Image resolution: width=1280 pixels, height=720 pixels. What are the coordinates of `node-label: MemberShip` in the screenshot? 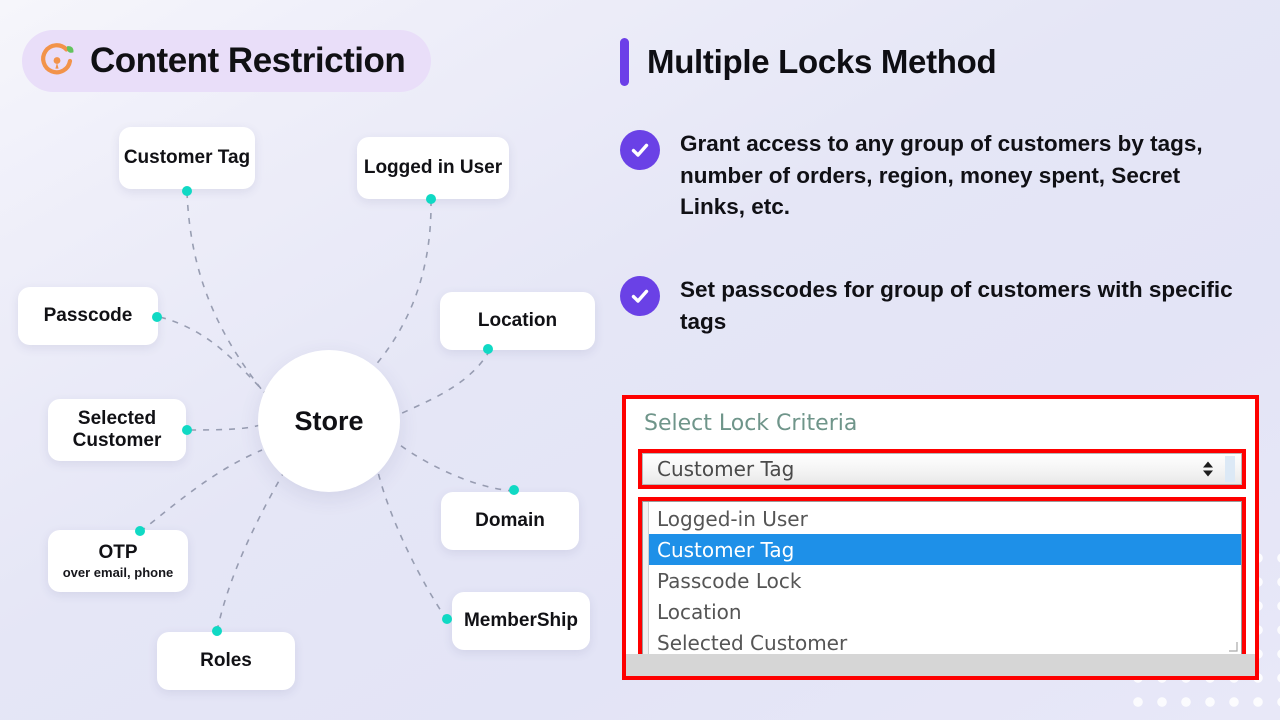 It's located at (521, 620).